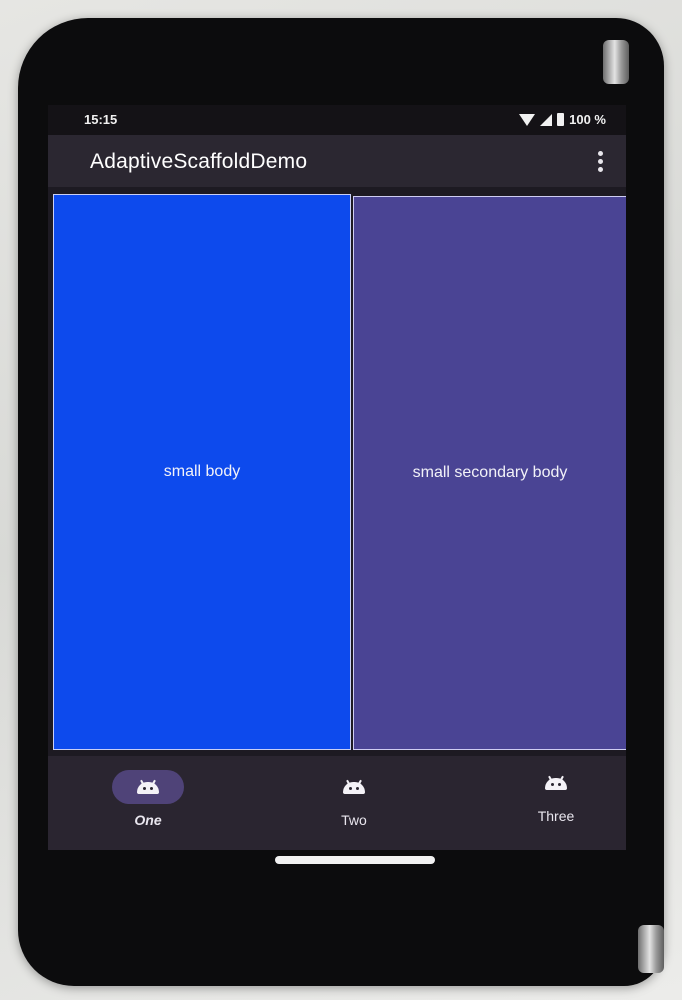 Image resolution: width=682 pixels, height=1000 pixels. Describe the element at coordinates (101, 119) in the screenshot. I see `status-time: 15:15` at that location.